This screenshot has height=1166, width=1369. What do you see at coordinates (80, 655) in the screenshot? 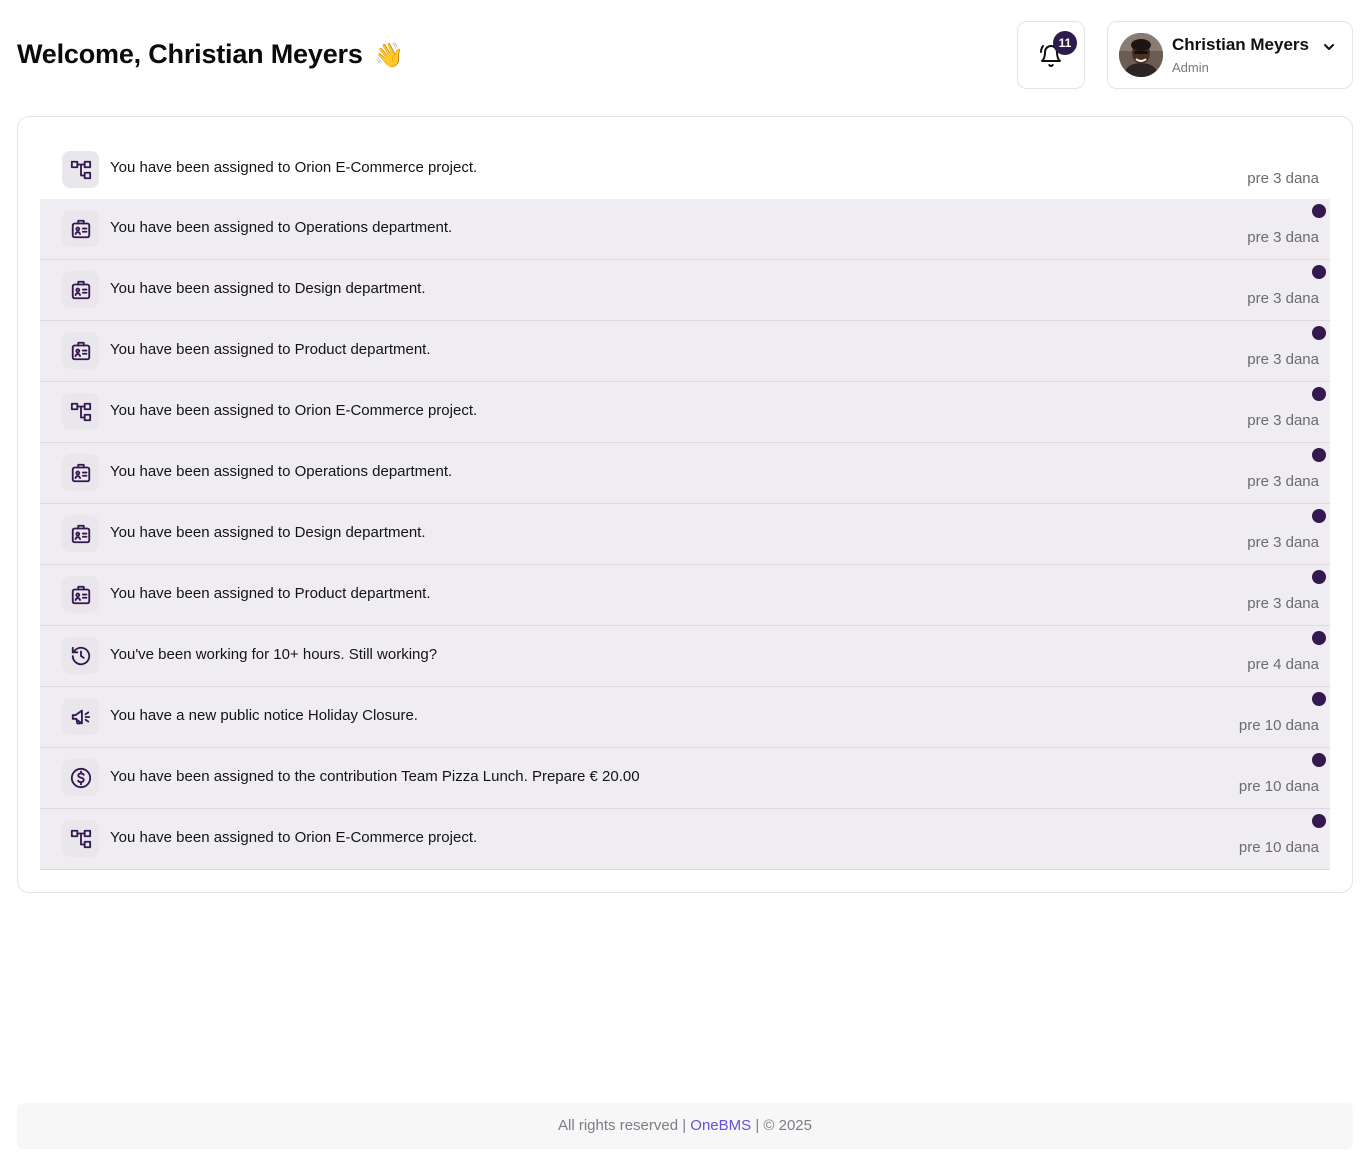
I see `history-icon` at bounding box center [80, 655].